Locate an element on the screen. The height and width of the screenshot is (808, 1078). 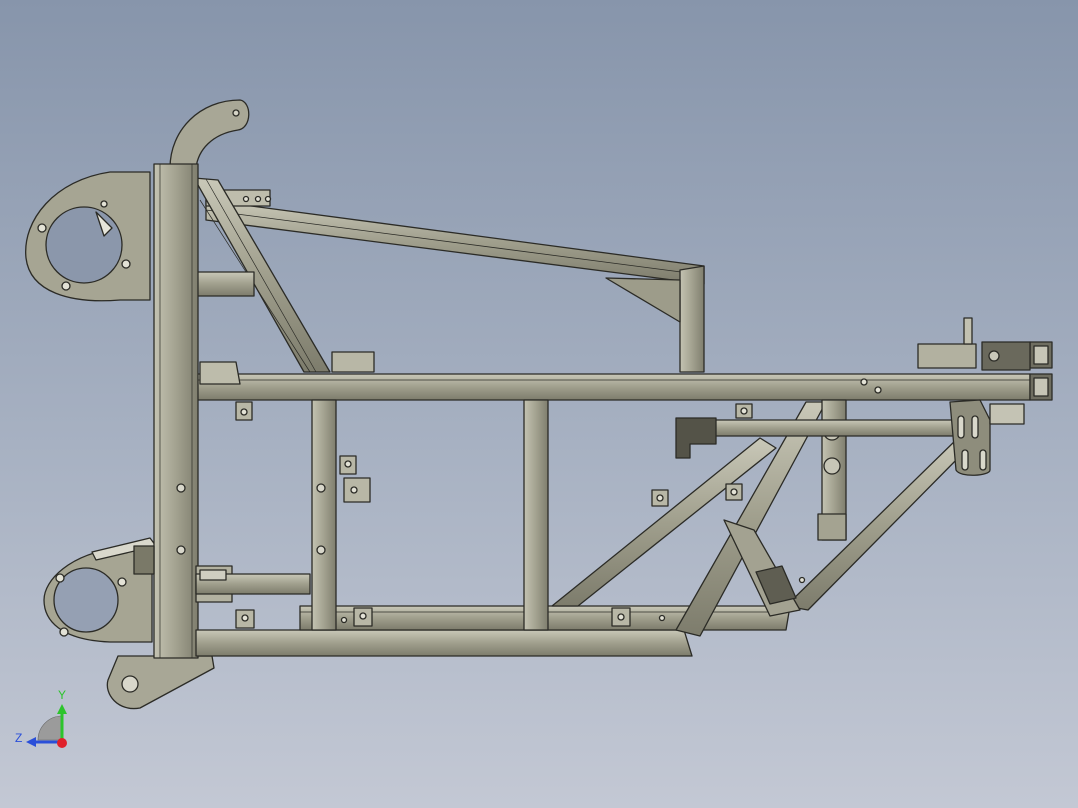
upper-rear-vertical is located at coordinates (692, 319).